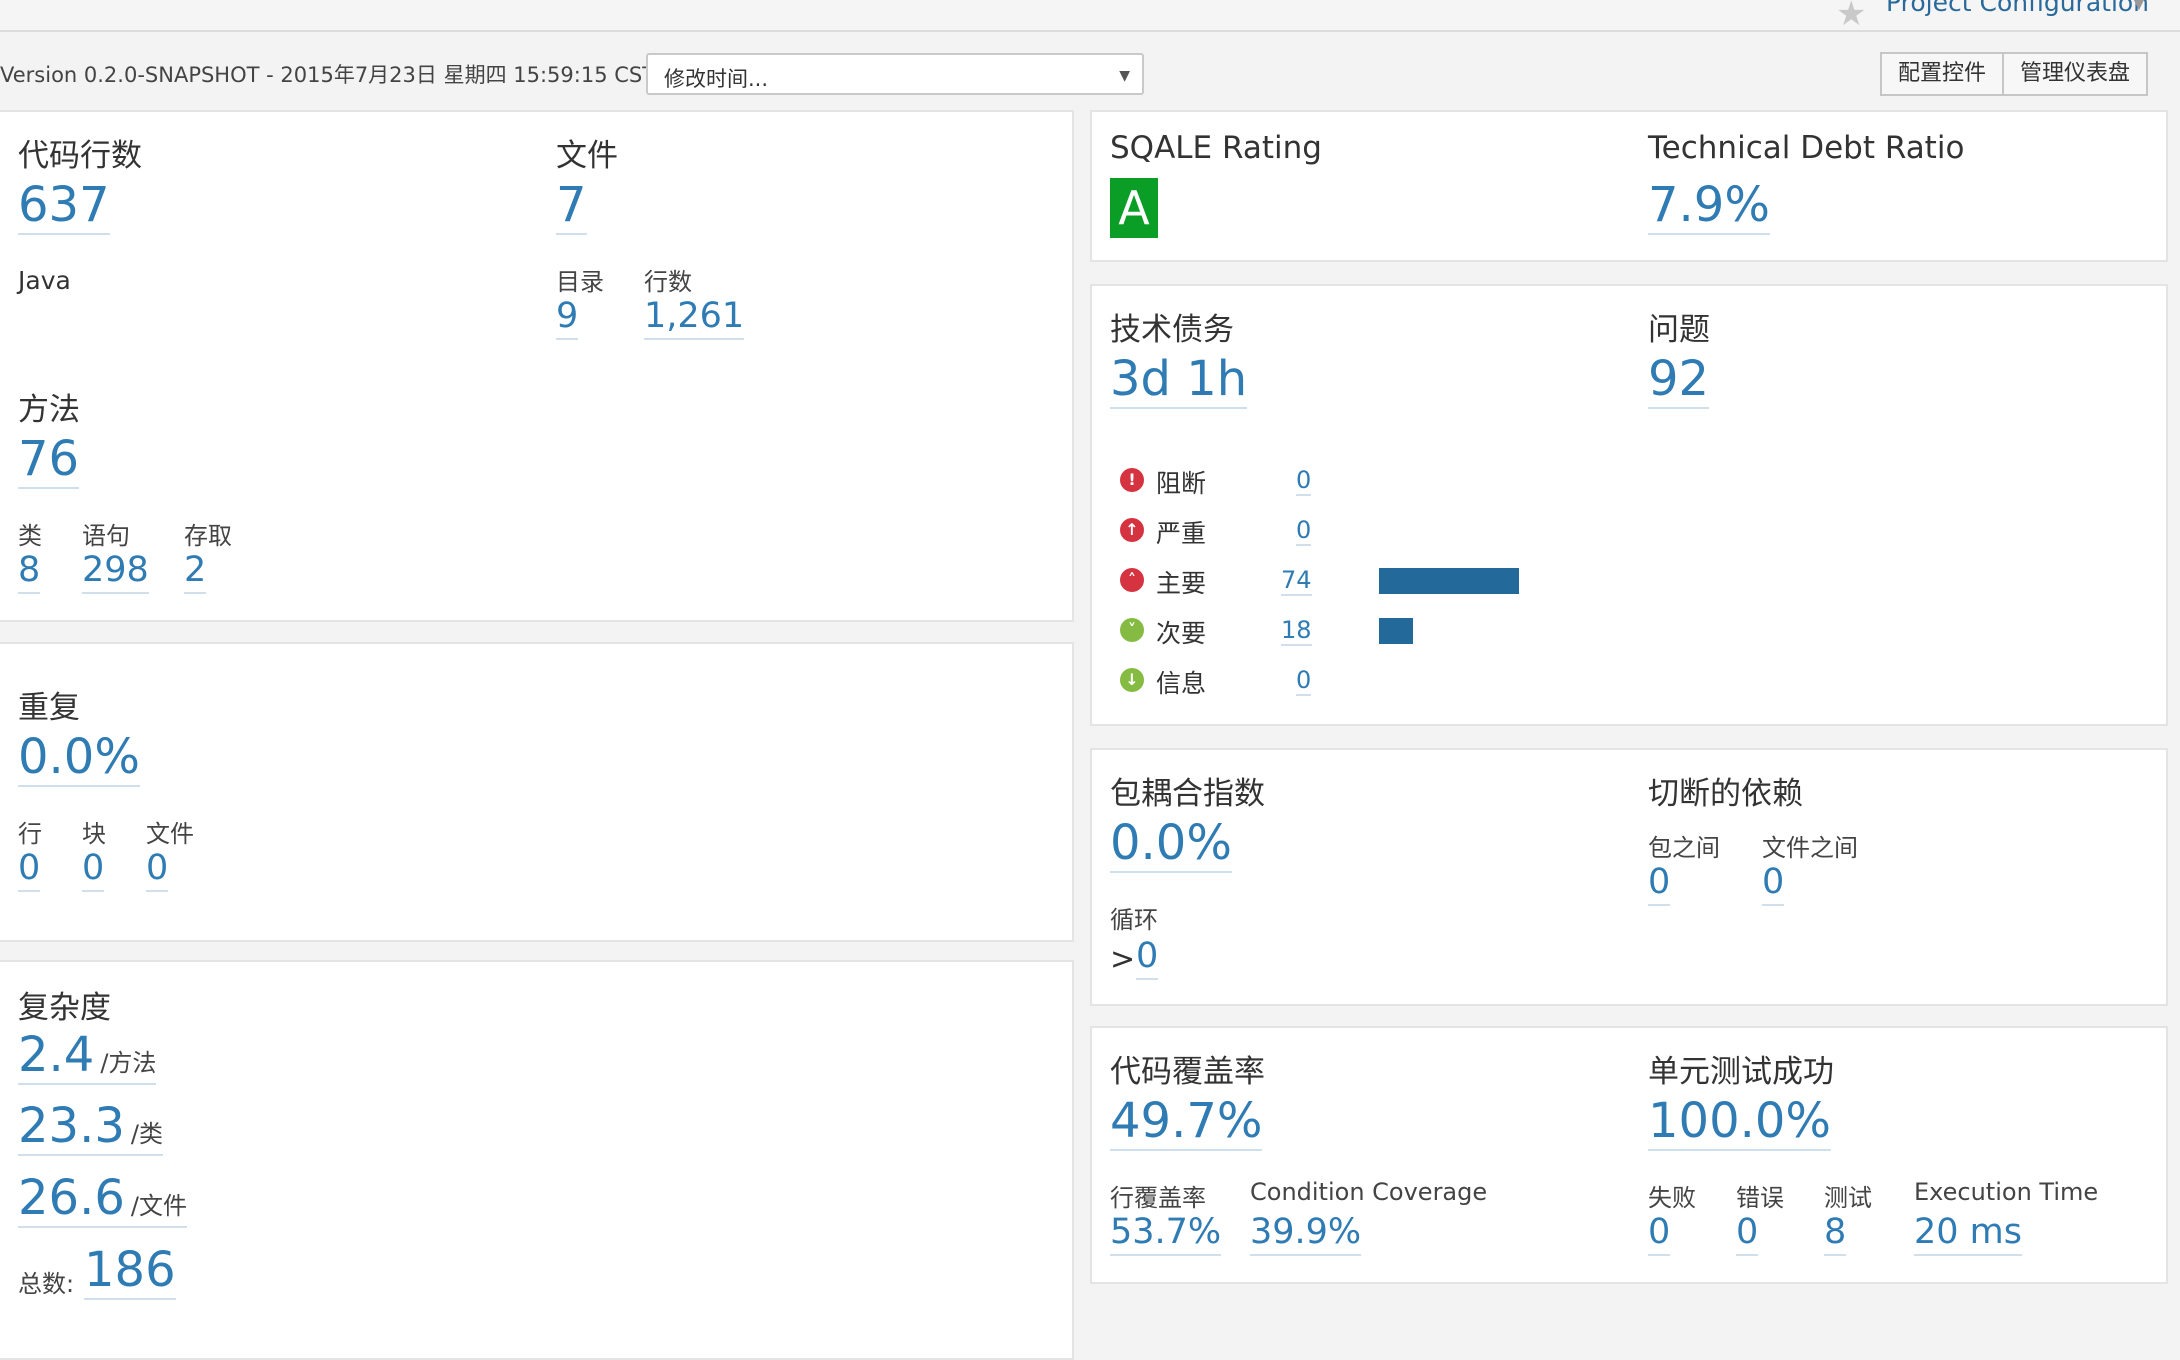 Image resolution: width=2180 pixels, height=1360 pixels. What do you see at coordinates (1134, 208) in the screenshot?
I see `sqale-rating-badge: A` at bounding box center [1134, 208].